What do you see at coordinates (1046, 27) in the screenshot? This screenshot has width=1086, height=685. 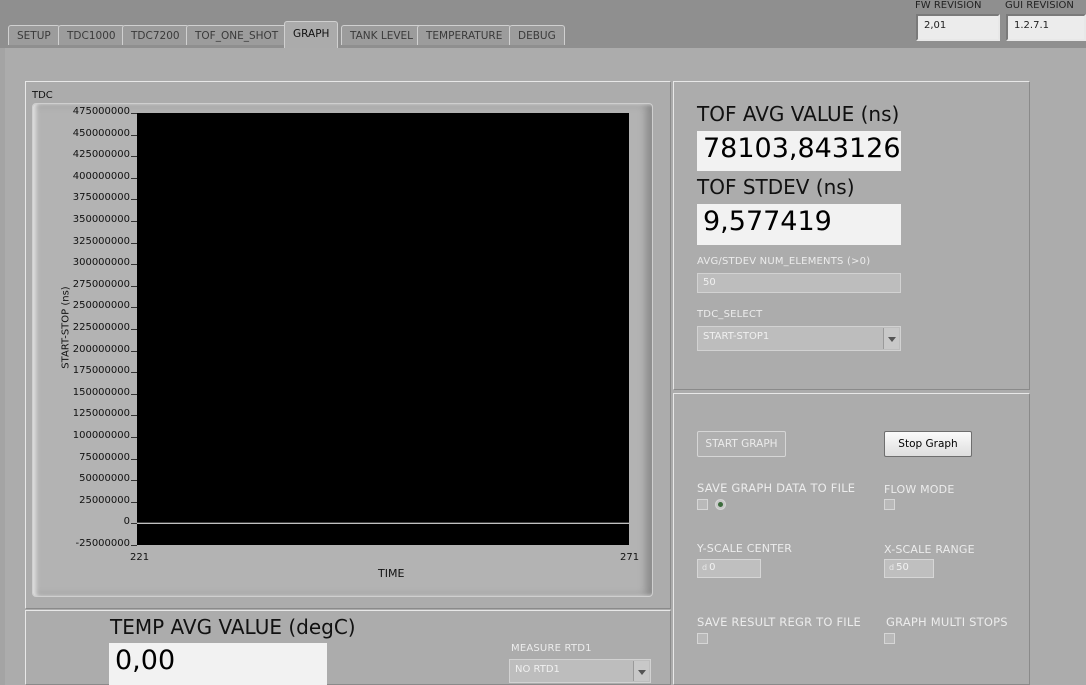 I see `gui-revision-value: 1.2.7.1` at bounding box center [1046, 27].